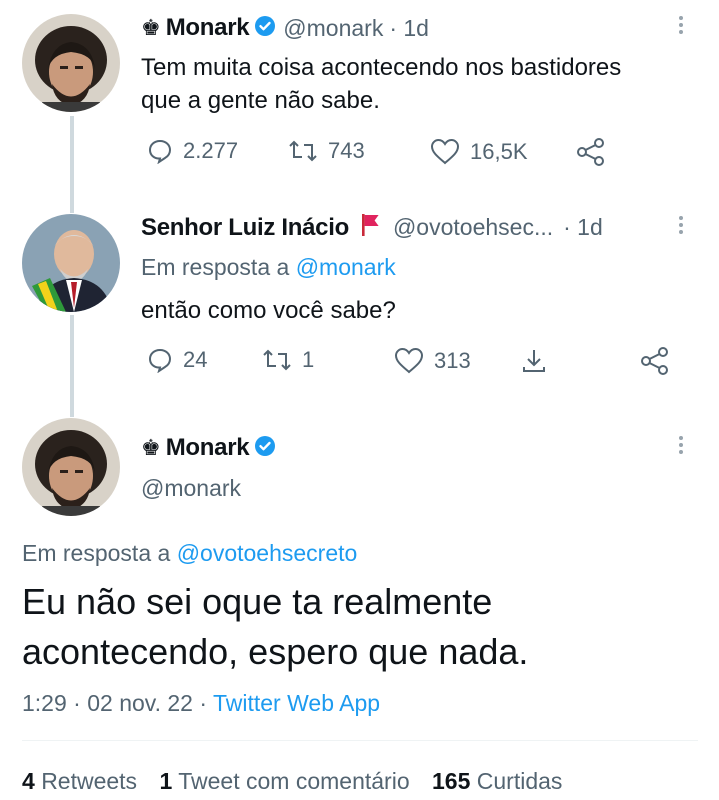 The image size is (719, 800). I want to click on reply-to-link: @ovotoehsecreto, so click(267, 553).